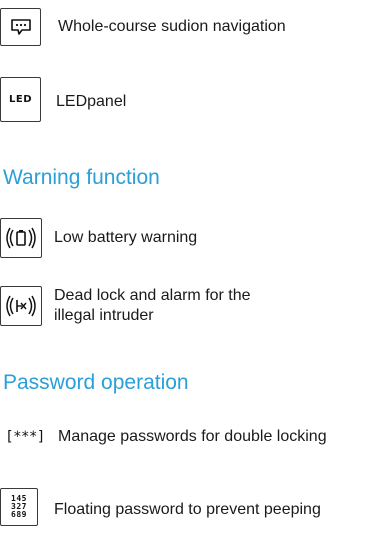 This screenshot has height=536, width=375. I want to click on led-icon-text: LED, so click(20, 99).